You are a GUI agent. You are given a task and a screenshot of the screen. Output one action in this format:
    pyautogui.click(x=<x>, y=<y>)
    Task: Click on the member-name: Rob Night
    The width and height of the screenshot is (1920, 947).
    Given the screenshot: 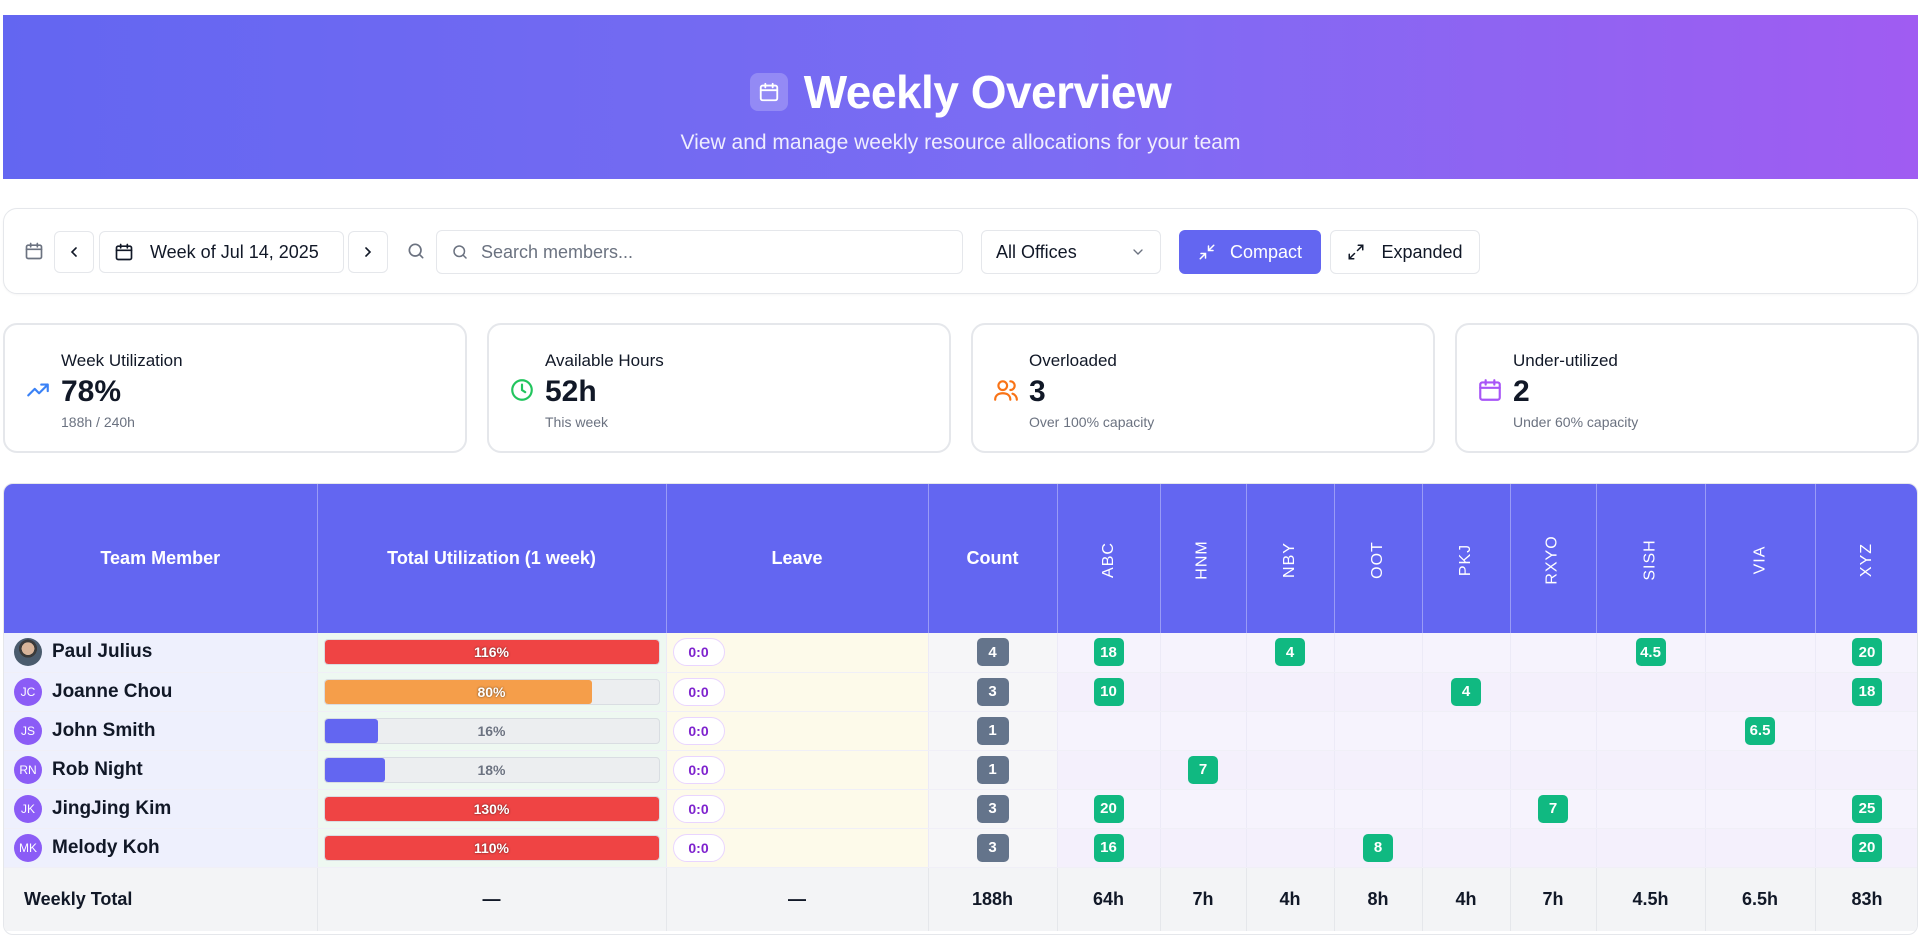 What is the action you would take?
    pyautogui.click(x=97, y=770)
    